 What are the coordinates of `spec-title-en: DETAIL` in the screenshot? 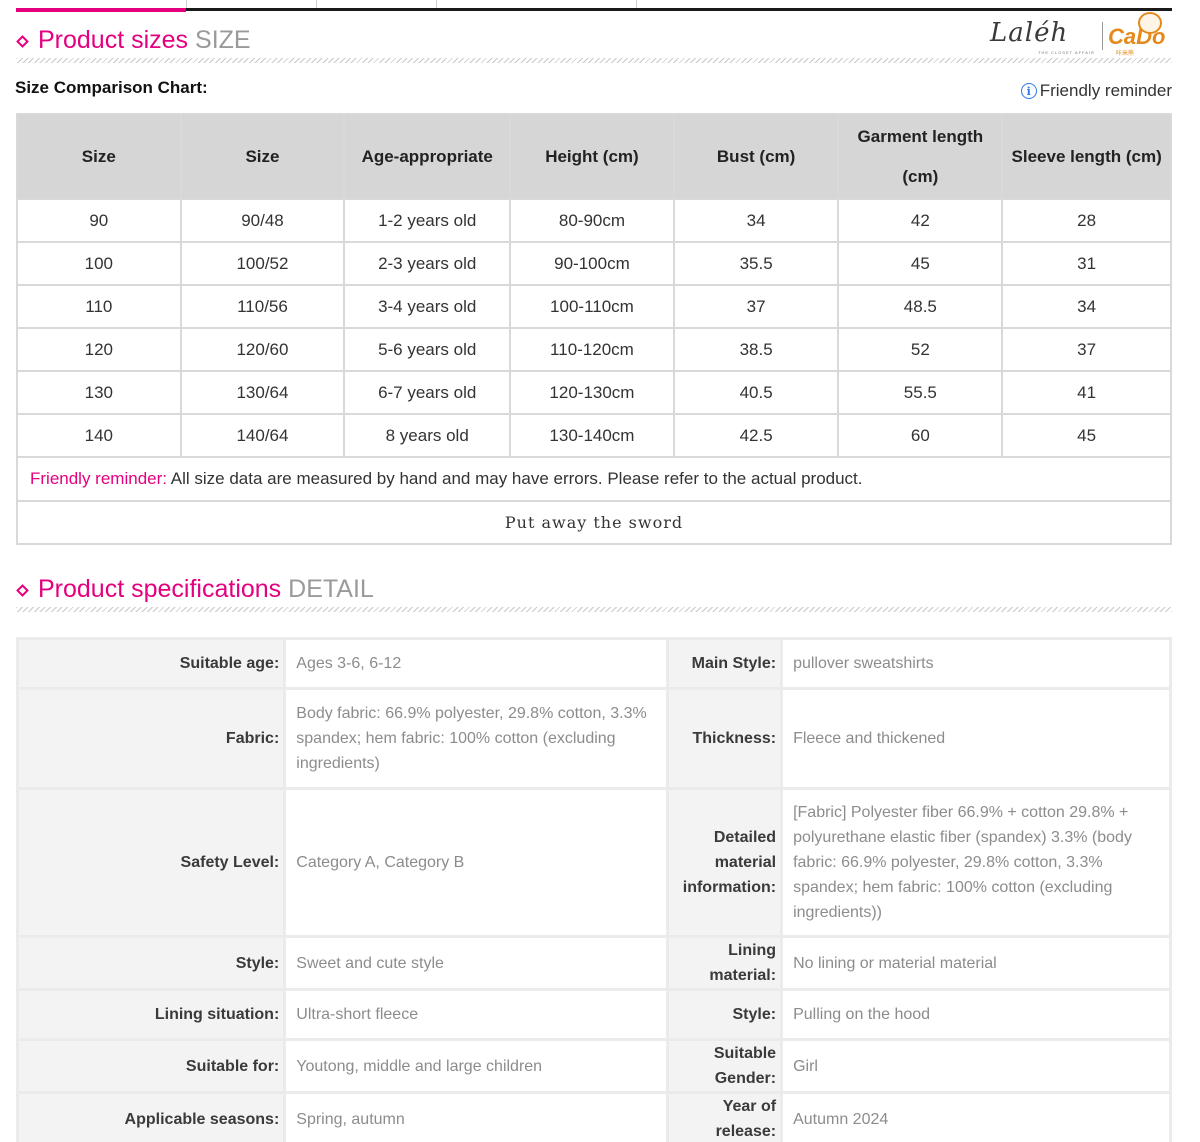 It's located at (331, 589).